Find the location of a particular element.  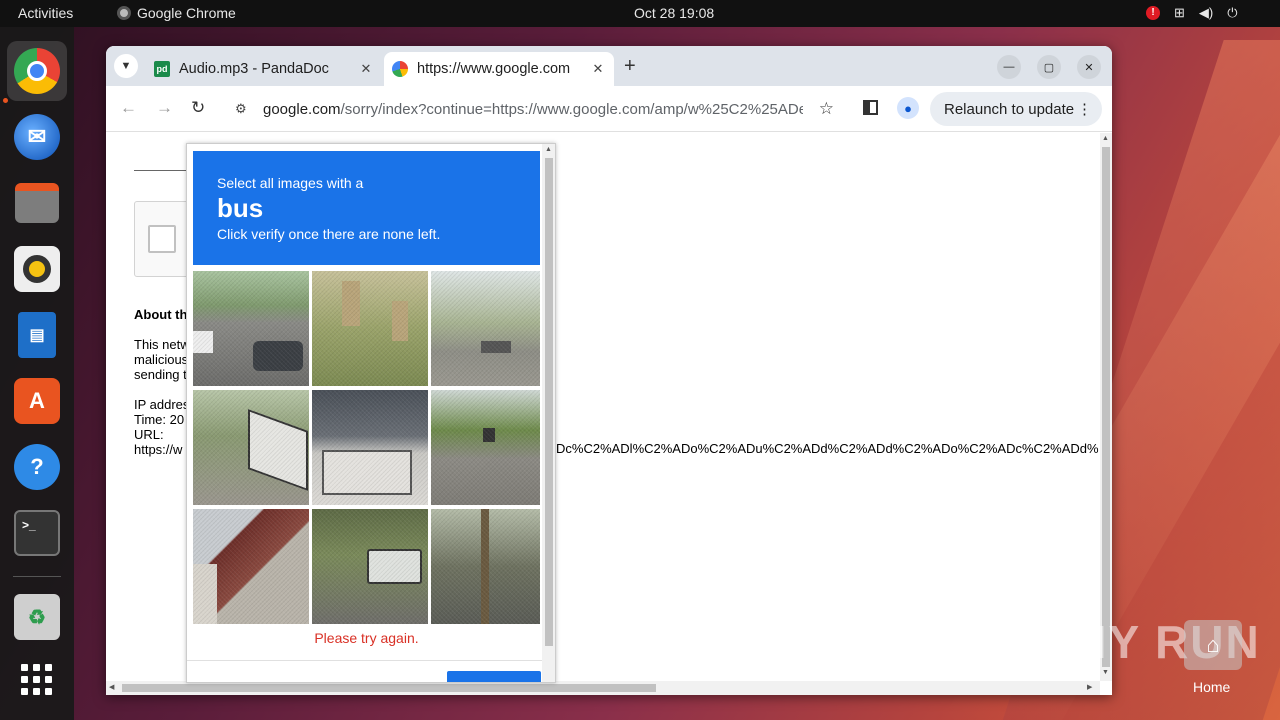

info-line: https://w is located at coordinates (158, 449).